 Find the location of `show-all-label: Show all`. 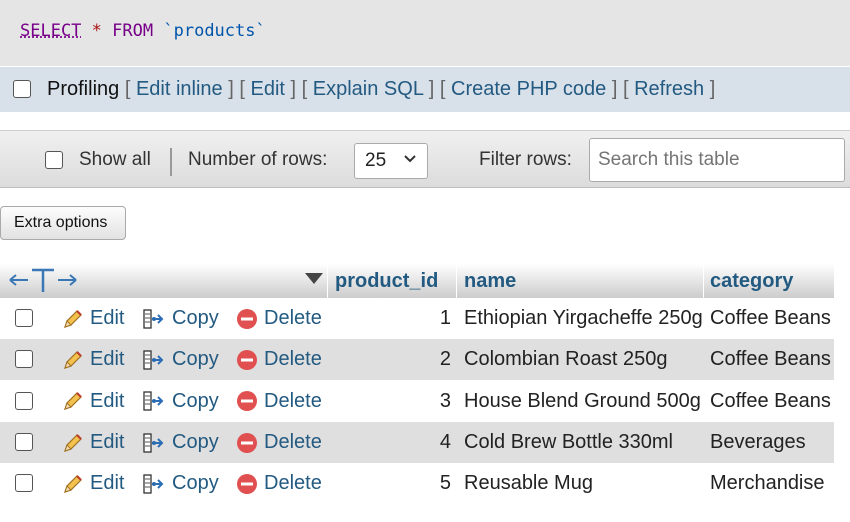

show-all-label: Show all is located at coordinates (115, 160).